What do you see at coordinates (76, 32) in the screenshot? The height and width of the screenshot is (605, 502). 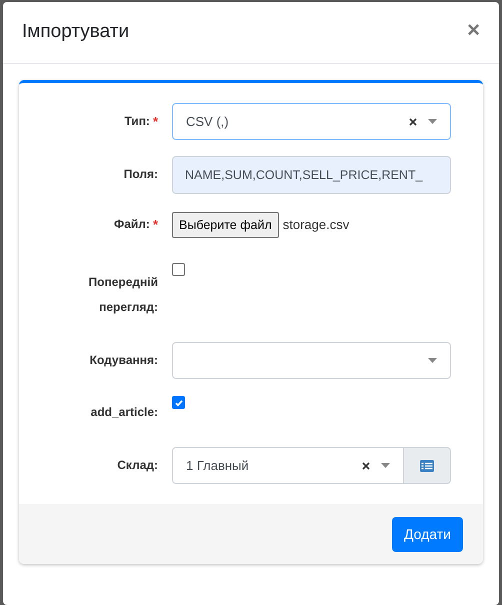 I see `dialog-title: Імпортувати` at bounding box center [76, 32].